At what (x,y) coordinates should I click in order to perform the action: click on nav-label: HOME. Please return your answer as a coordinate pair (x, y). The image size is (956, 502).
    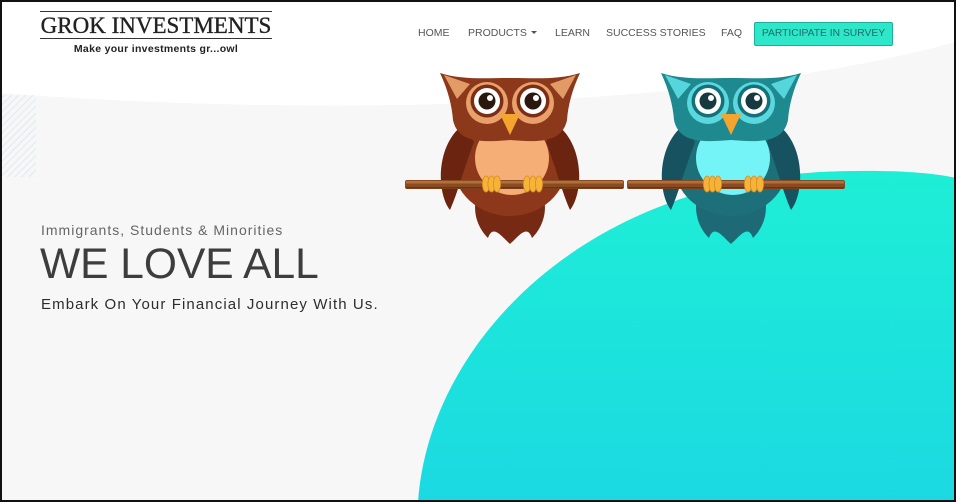
    Looking at the image, I should click on (434, 33).